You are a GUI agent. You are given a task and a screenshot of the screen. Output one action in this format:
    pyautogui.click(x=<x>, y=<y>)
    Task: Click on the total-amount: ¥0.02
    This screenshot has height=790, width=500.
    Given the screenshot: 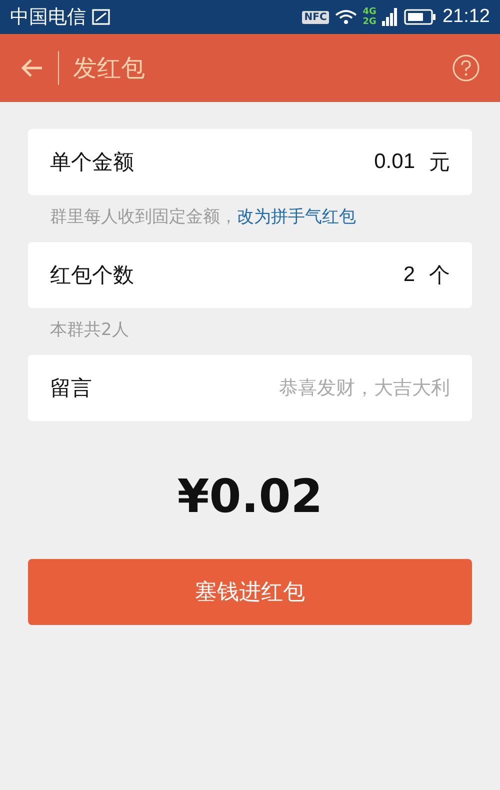 What is the action you would take?
    pyautogui.click(x=250, y=496)
    